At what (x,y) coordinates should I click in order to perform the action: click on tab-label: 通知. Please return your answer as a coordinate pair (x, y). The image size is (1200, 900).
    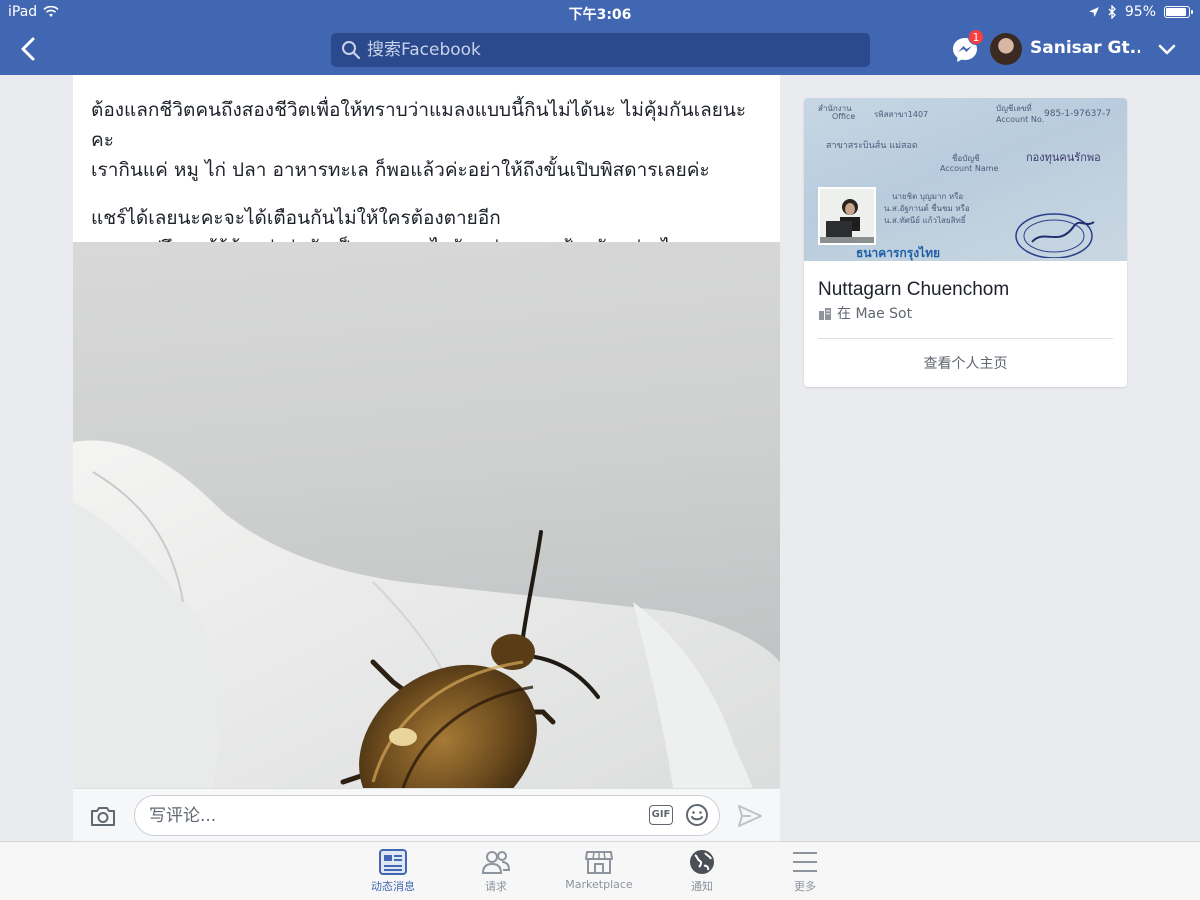
    Looking at the image, I should click on (702, 886).